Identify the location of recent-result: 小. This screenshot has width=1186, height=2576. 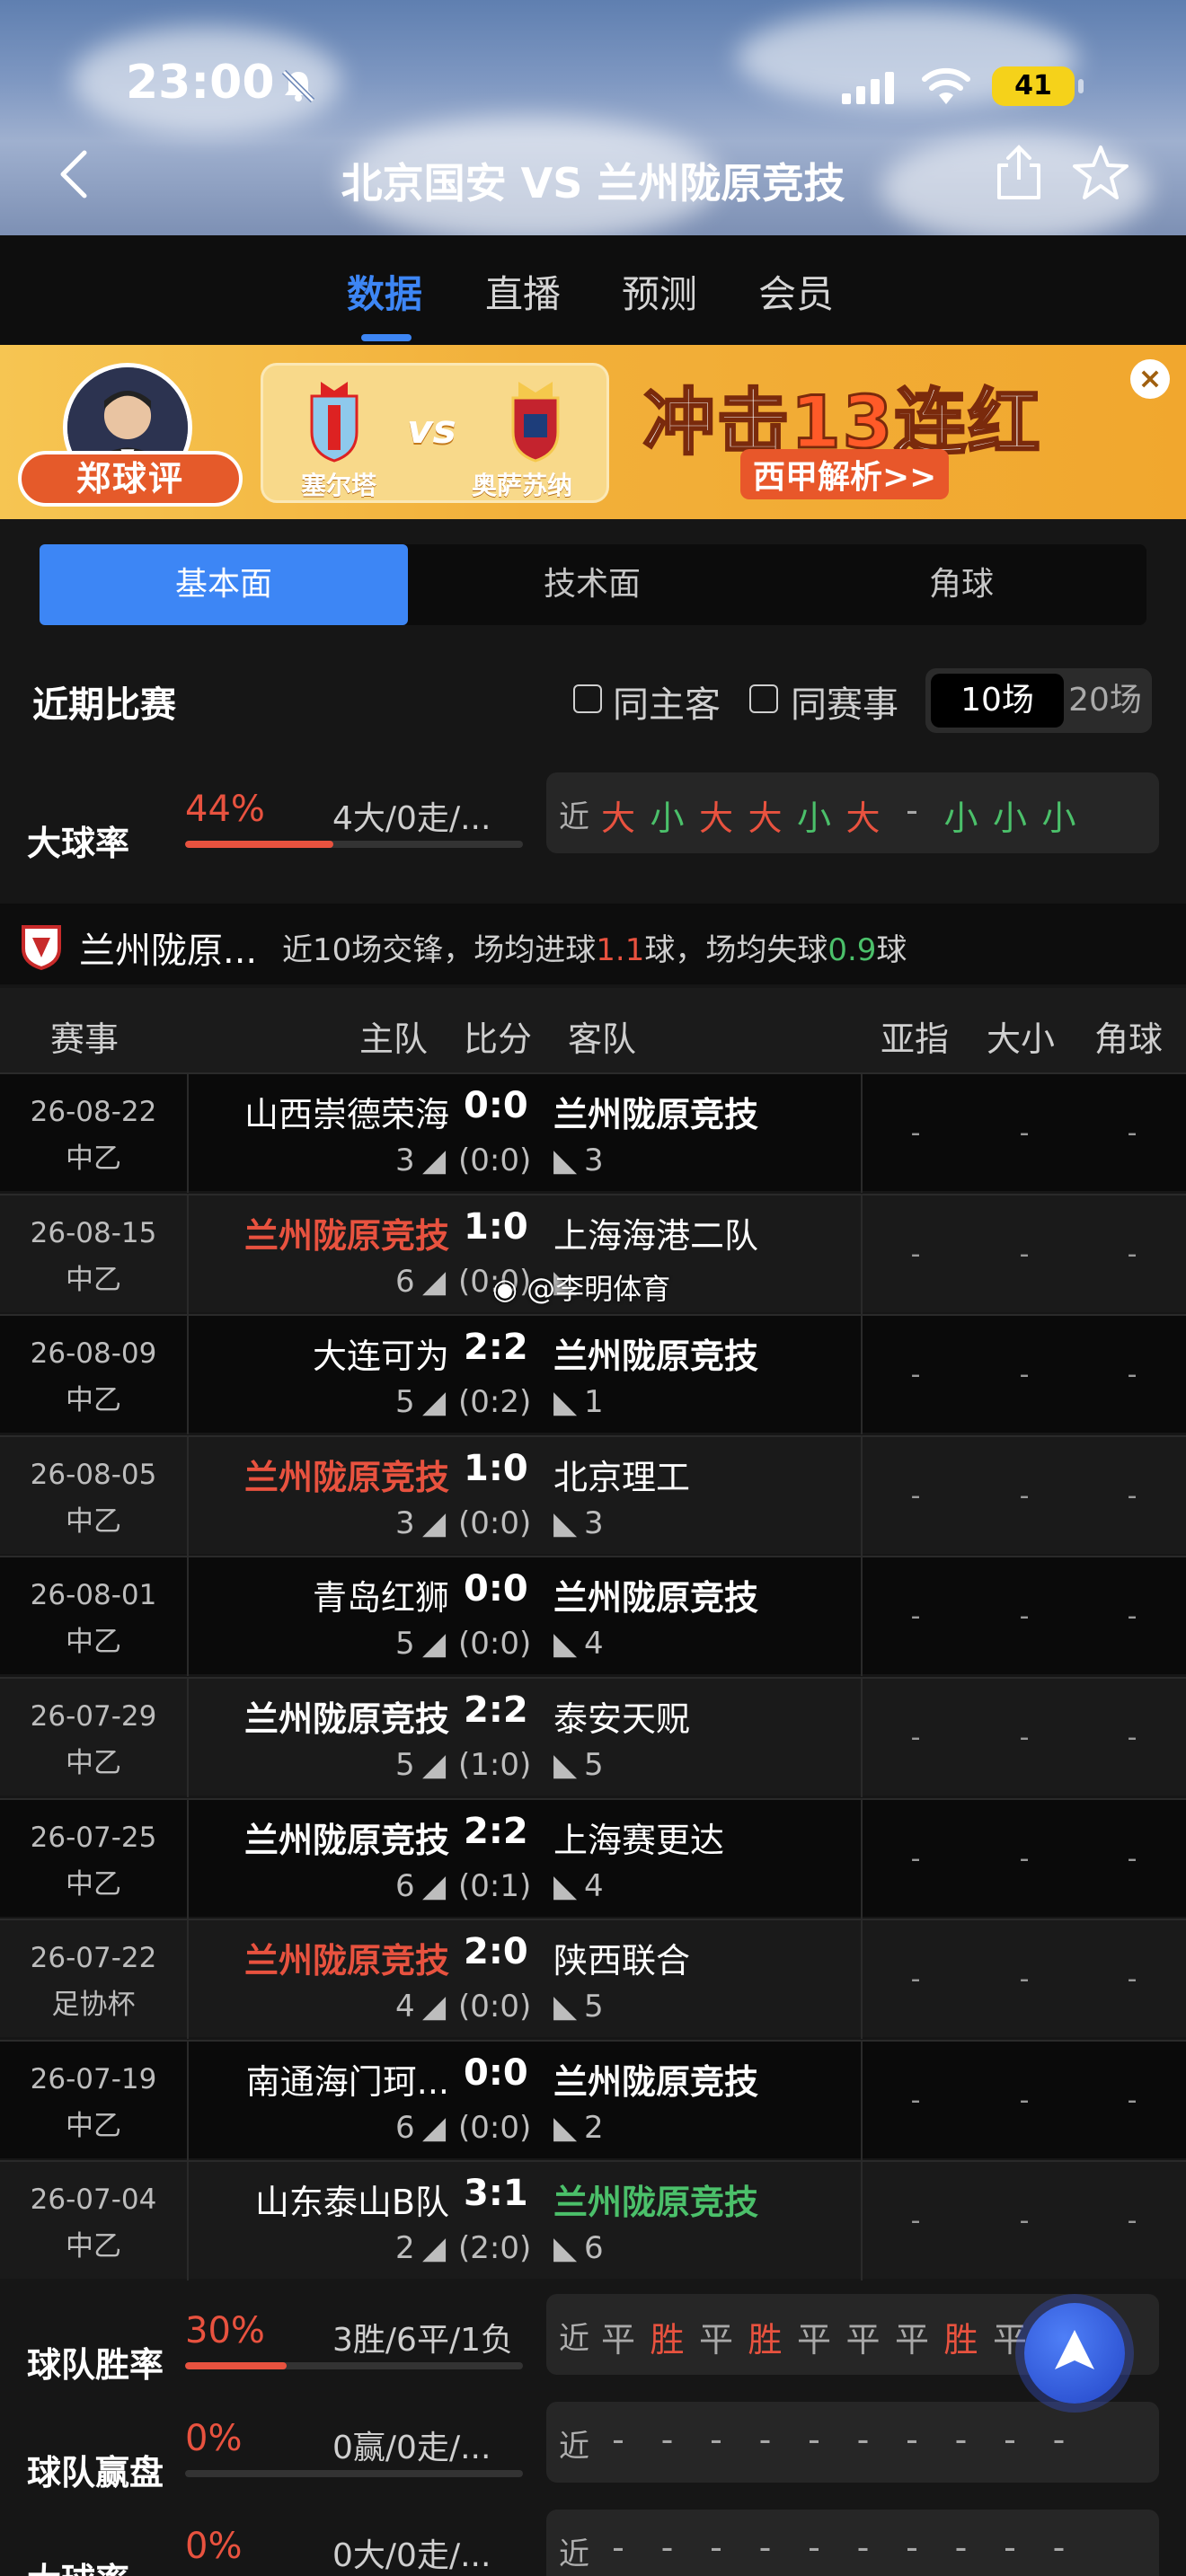
(1058, 818).